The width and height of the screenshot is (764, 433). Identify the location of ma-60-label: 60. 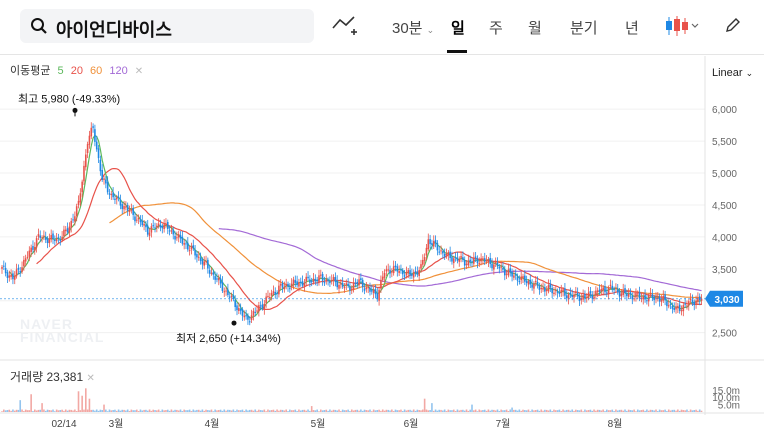
(96, 71).